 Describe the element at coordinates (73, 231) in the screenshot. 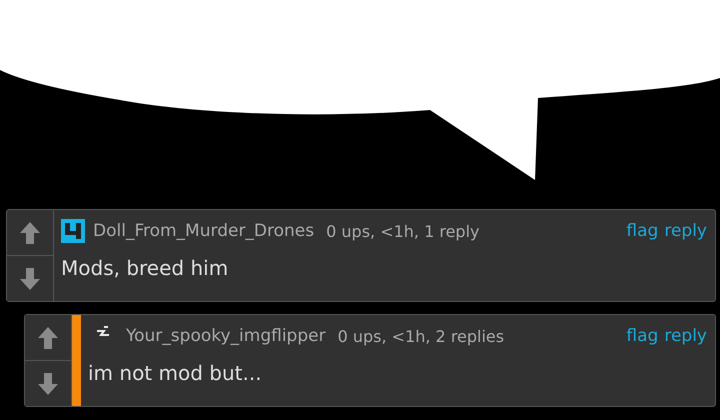

I see `avatar-icon` at that location.